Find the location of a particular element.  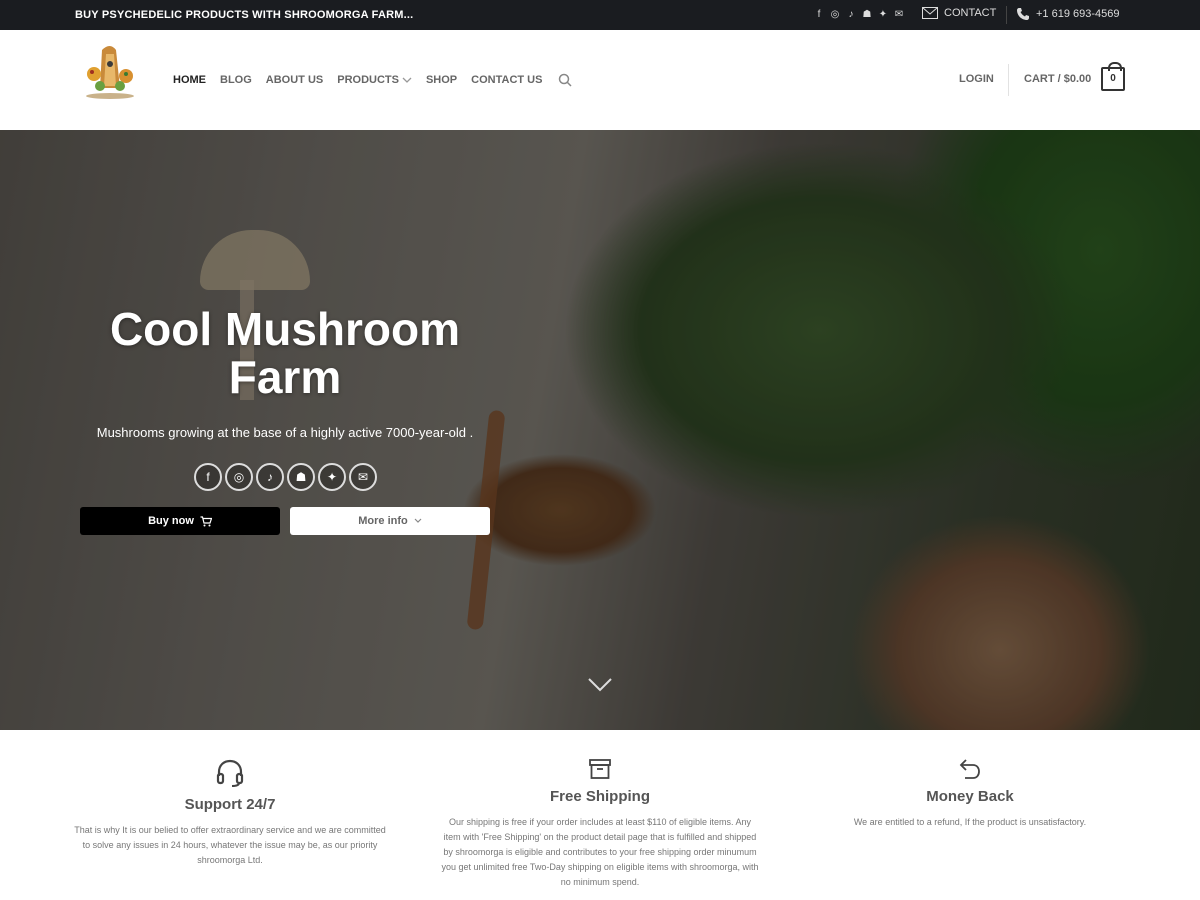

nav-products: PRODUCTS is located at coordinates (374, 80).